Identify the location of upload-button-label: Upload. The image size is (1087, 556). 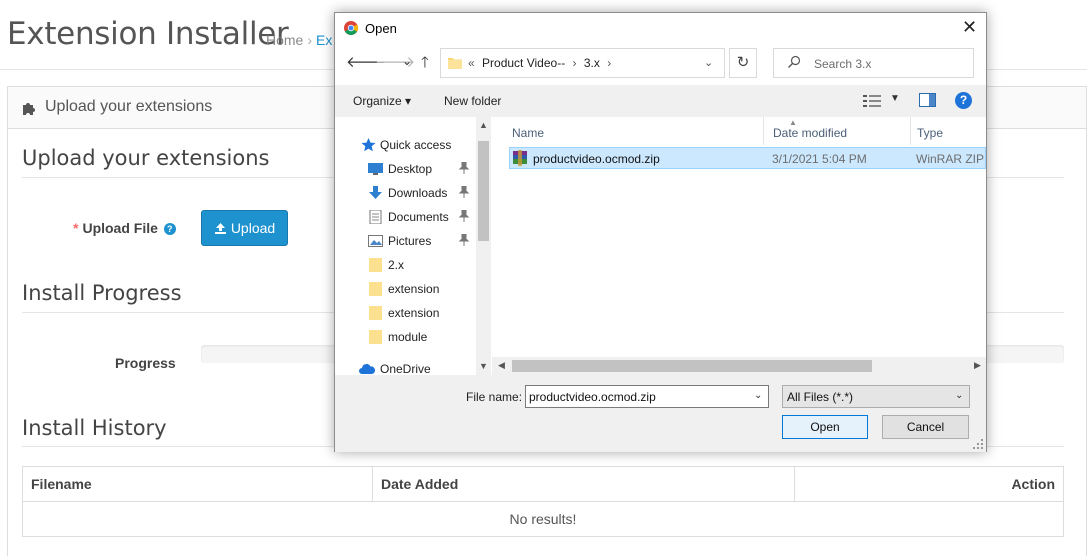
(253, 228).